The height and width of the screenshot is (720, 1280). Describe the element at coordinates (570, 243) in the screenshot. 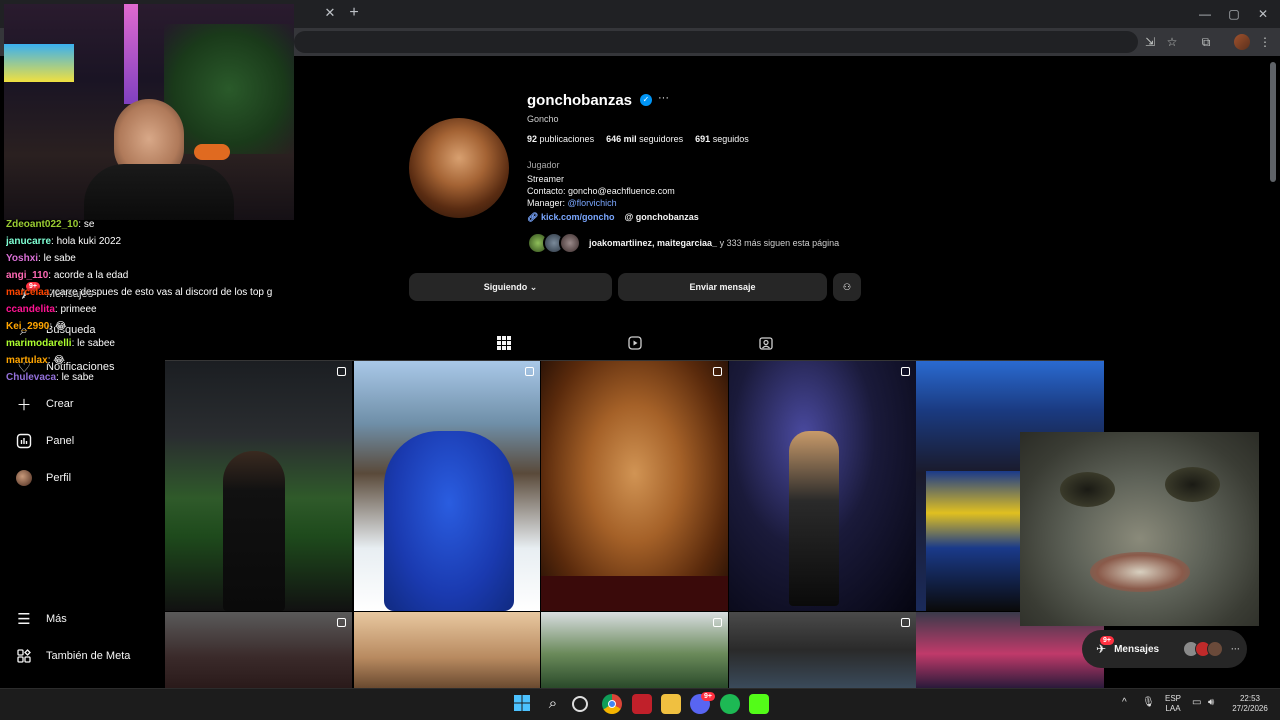

I see `mutual-avatar` at that location.